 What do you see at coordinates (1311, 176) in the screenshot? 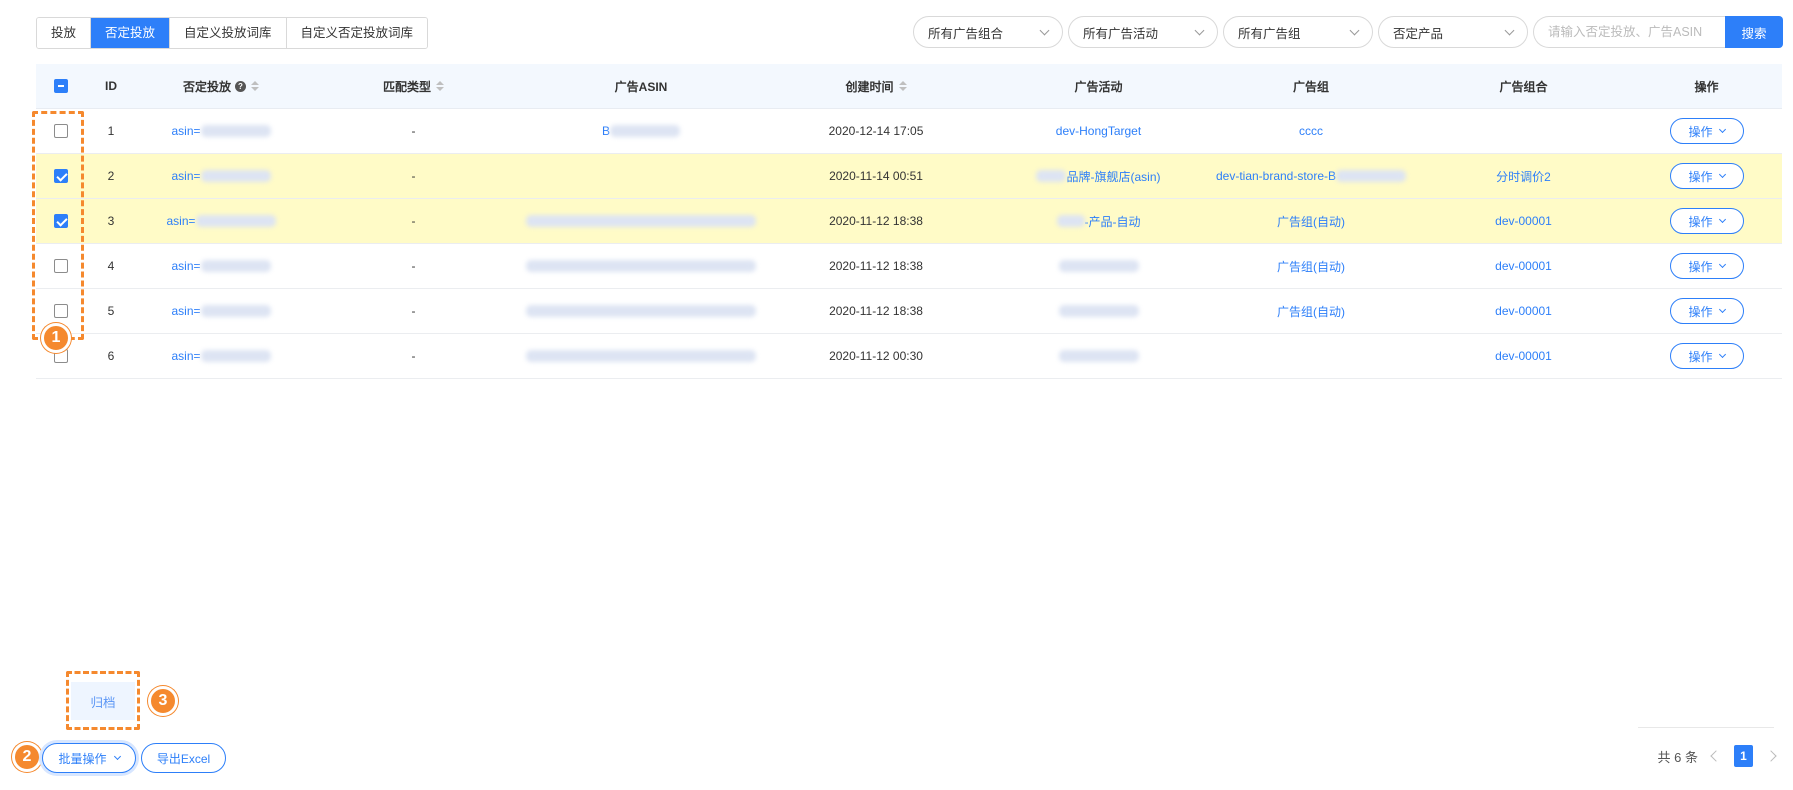
I see `row-ad-group: dev-tian-brand-store-B` at bounding box center [1311, 176].